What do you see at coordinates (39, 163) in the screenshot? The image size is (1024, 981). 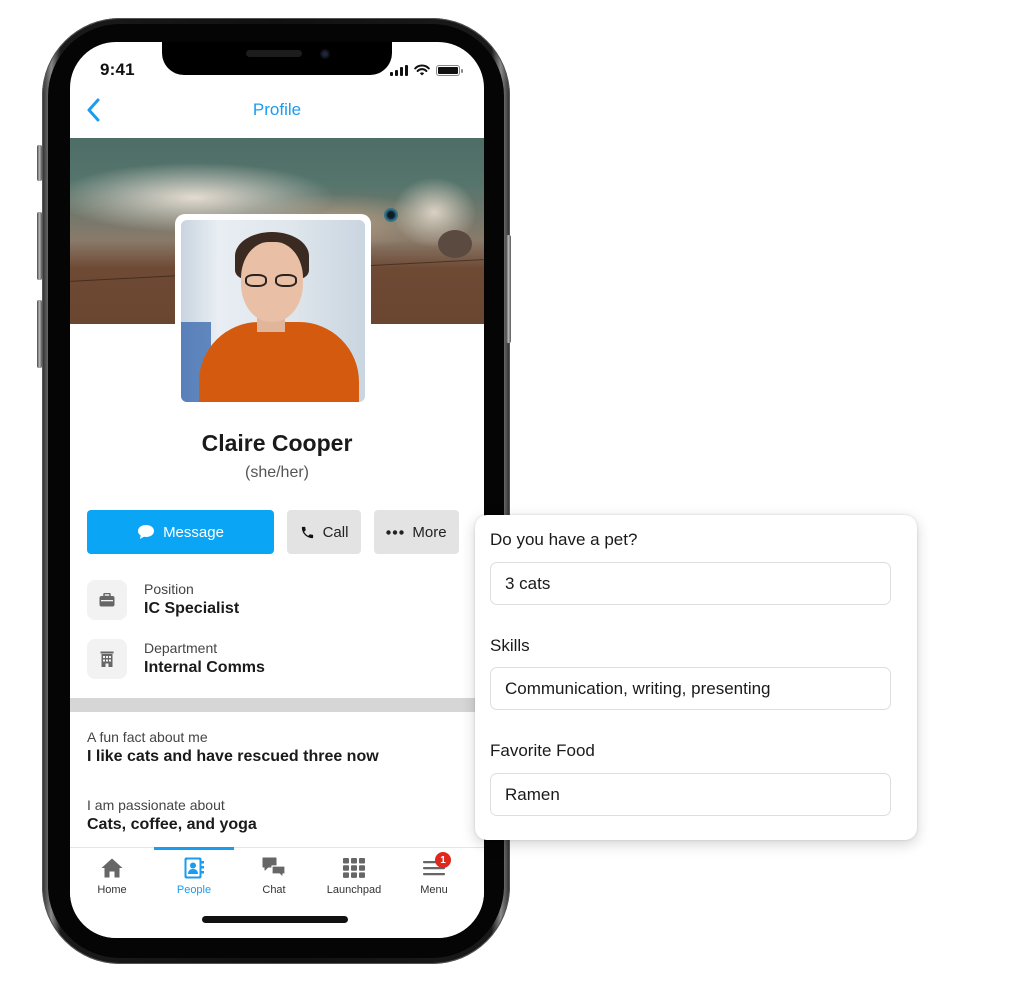 I see `silent-switch` at bounding box center [39, 163].